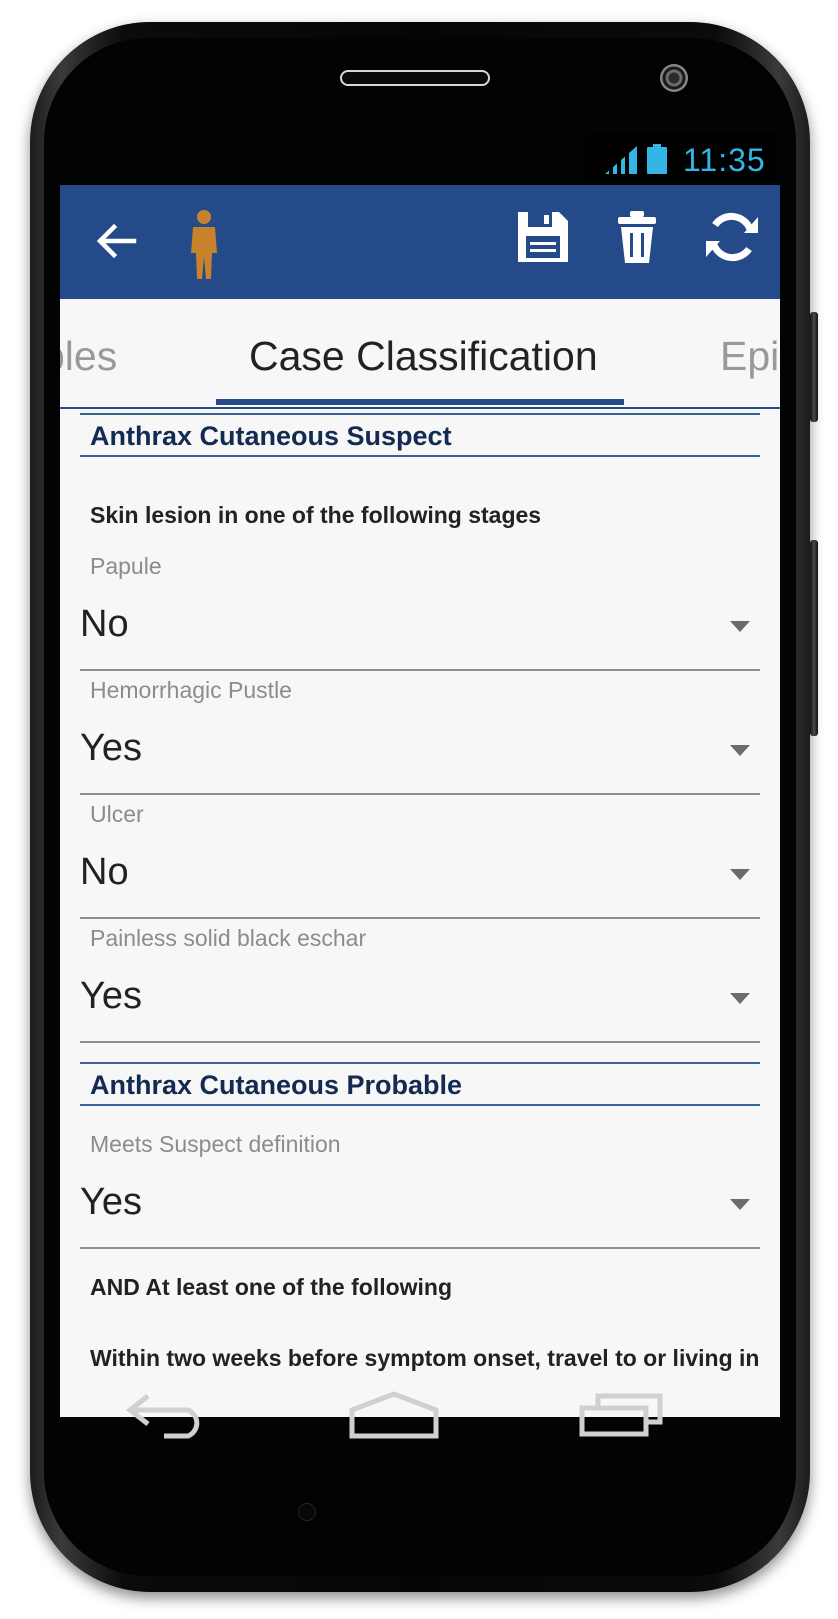 Image resolution: width=838 pixels, height=1619 pixels. What do you see at coordinates (420, 746) in the screenshot?
I see `hemorrhagic-pustle-select: Yes` at bounding box center [420, 746].